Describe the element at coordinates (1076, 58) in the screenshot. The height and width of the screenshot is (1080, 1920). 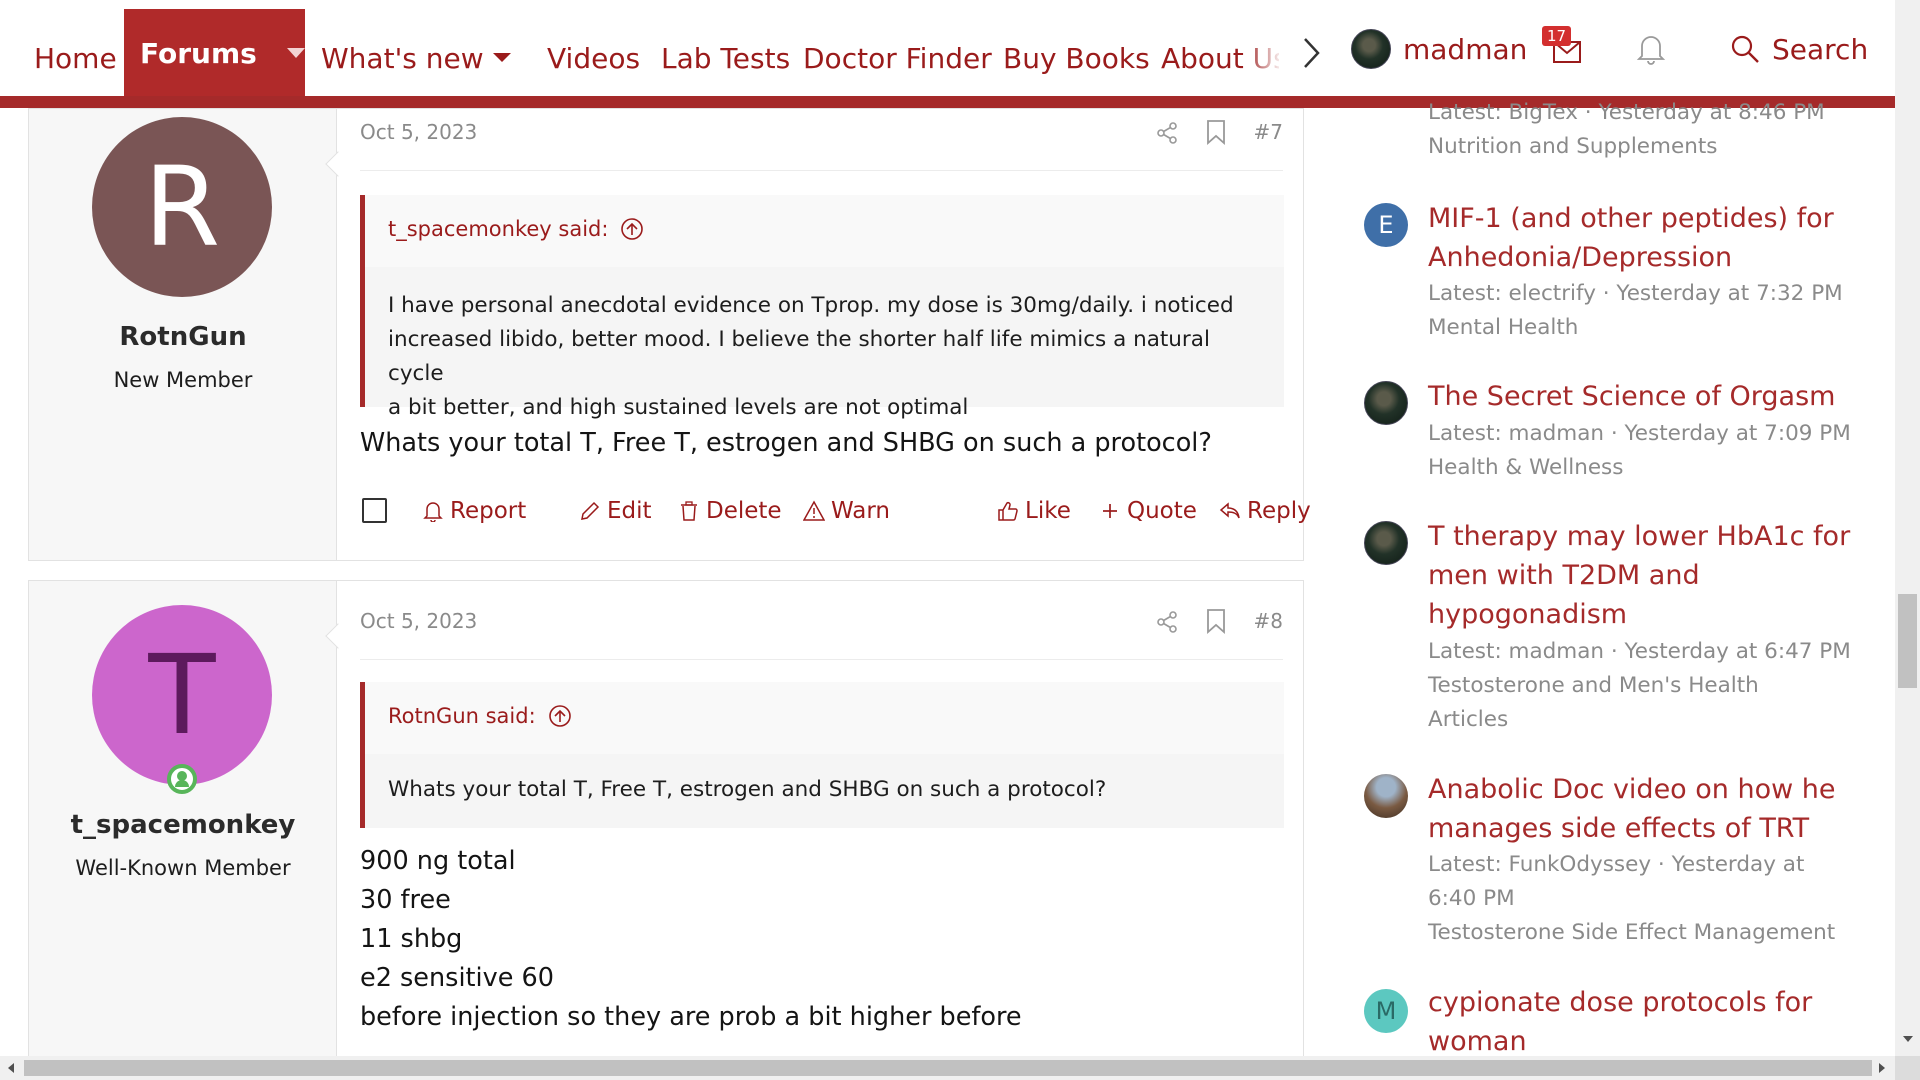
I see `nav-buy-books: Buy Books` at that location.